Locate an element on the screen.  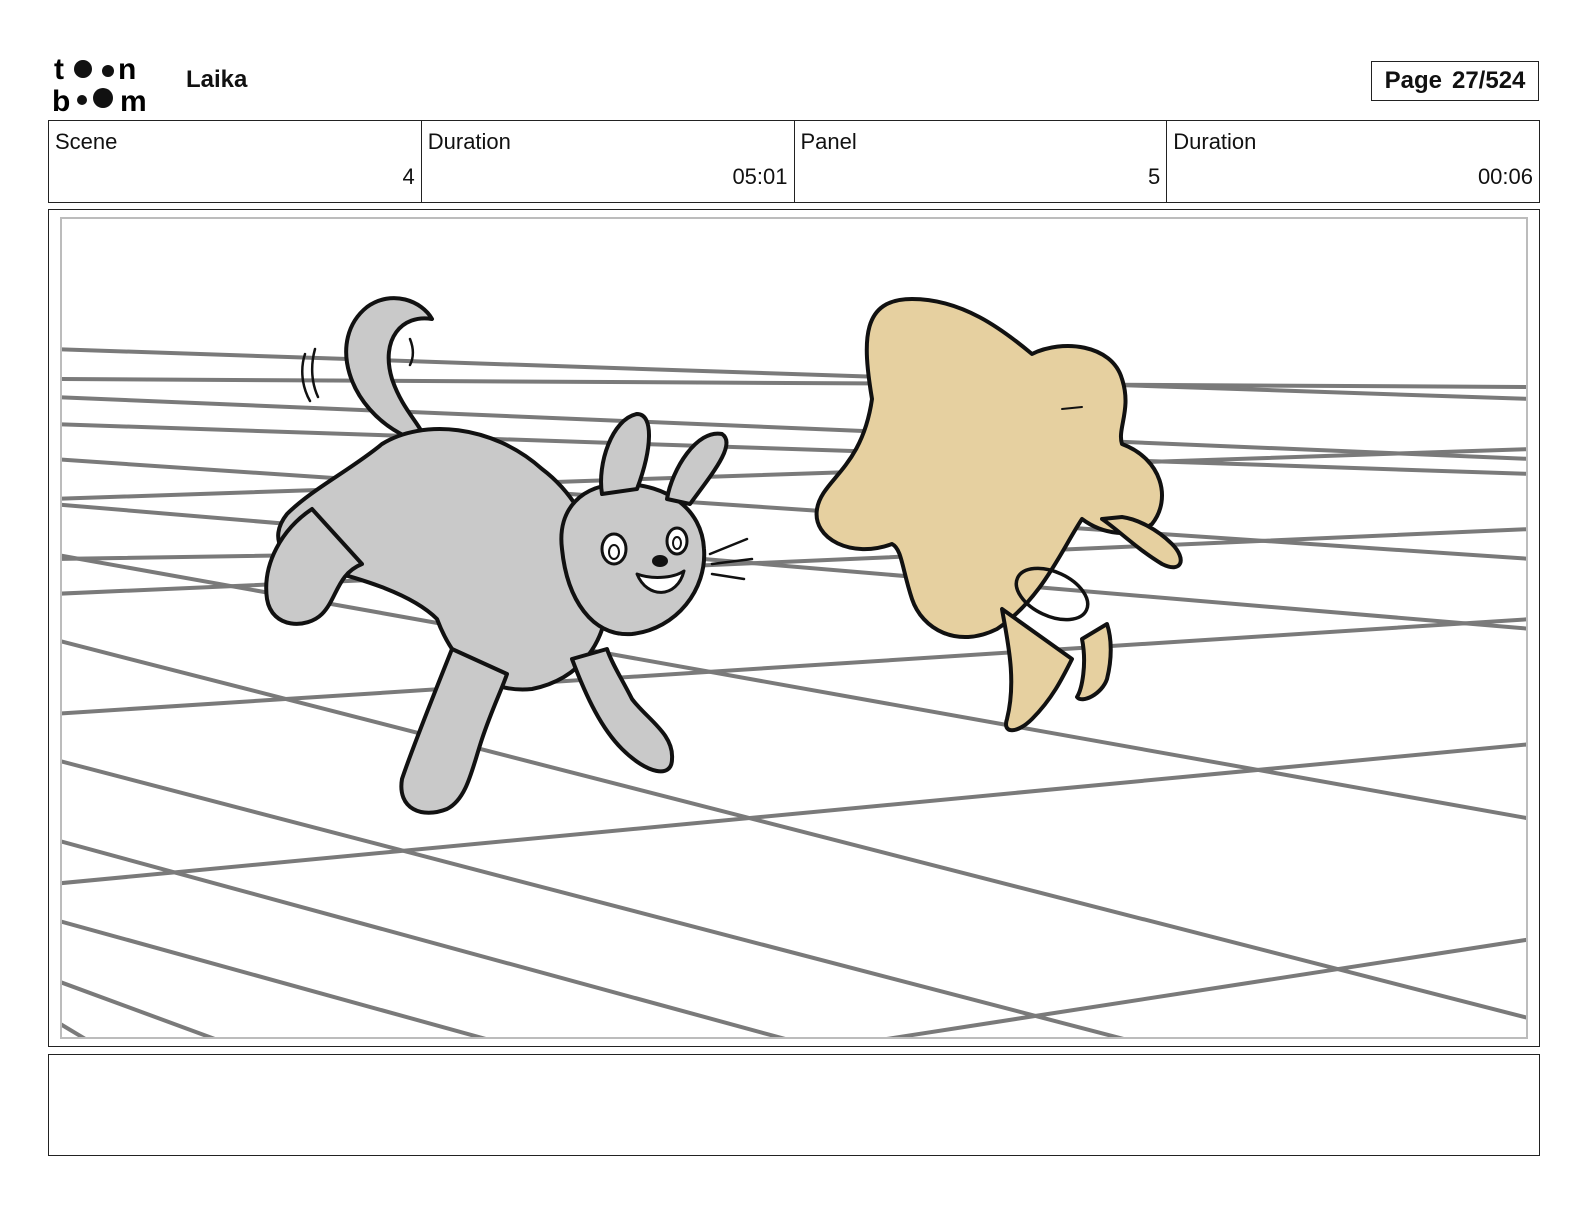
svg-text: m is located at coordinates (133, 99).